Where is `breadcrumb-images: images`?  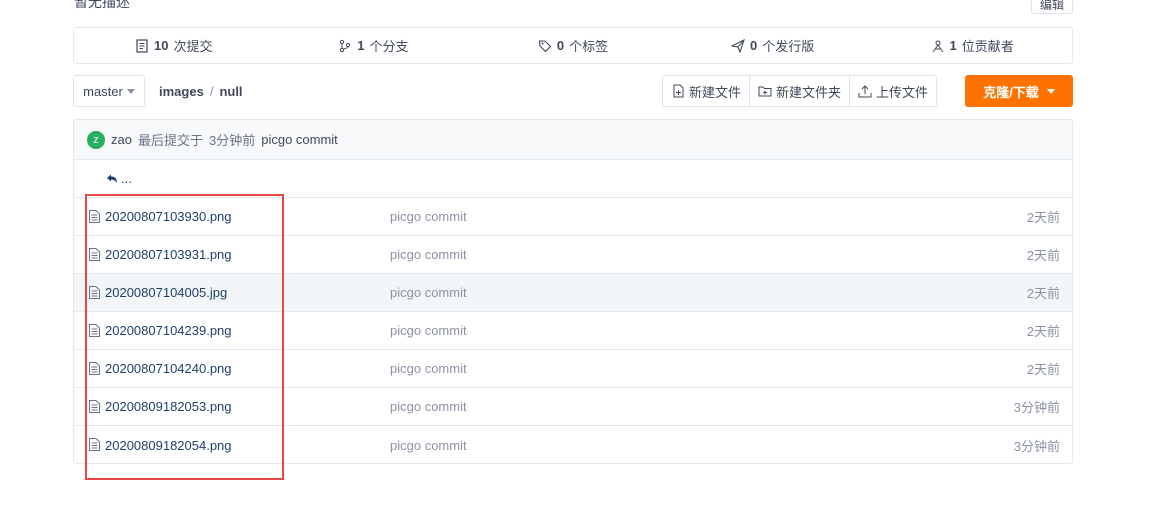
breadcrumb-images: images is located at coordinates (181, 91).